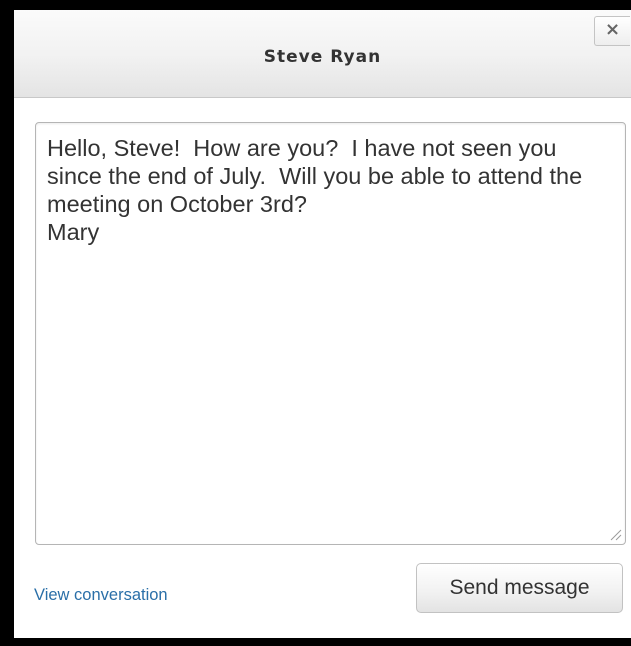  I want to click on view-conversation-link: View conversation, so click(101, 595).